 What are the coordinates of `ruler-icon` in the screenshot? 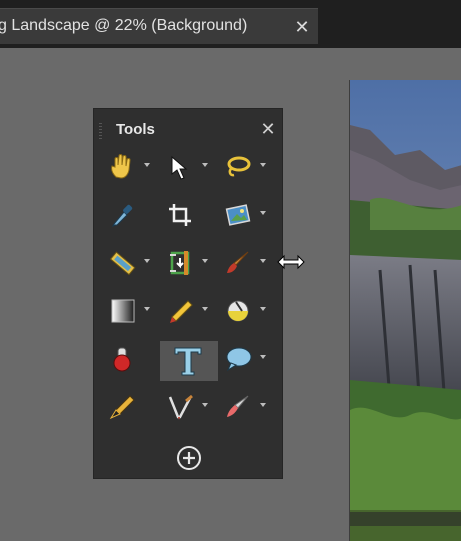 It's located at (122, 263).